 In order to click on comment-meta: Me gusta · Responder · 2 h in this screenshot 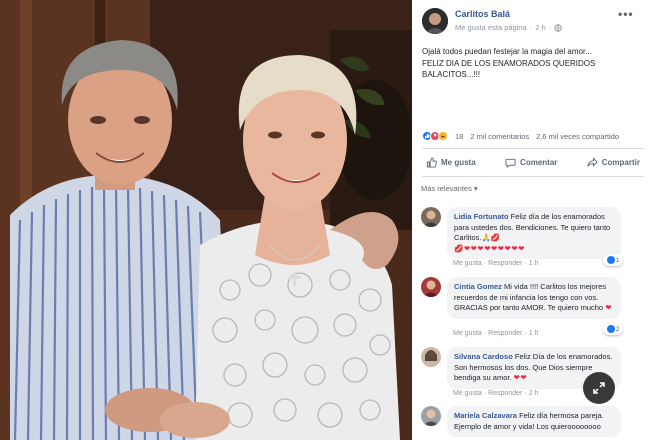, I will do `click(496, 393)`.